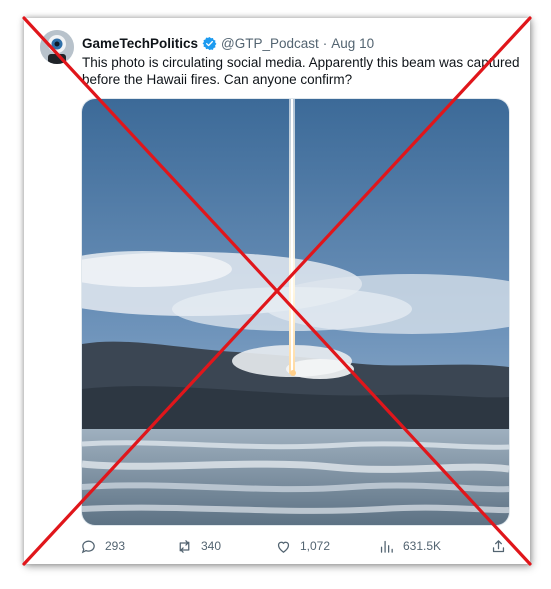 This screenshot has height=589, width=551. I want to click on like-icon, so click(283, 547).